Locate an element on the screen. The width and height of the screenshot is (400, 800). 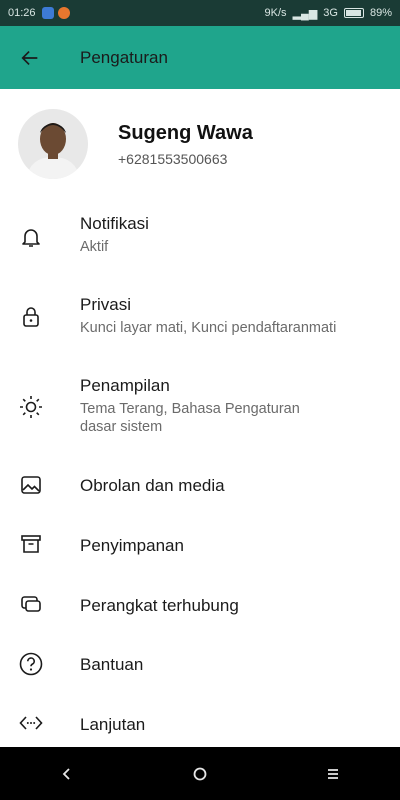
status-indicators: 9K/s ▂▄▆ 3G 89% is located at coordinates (328, 13).